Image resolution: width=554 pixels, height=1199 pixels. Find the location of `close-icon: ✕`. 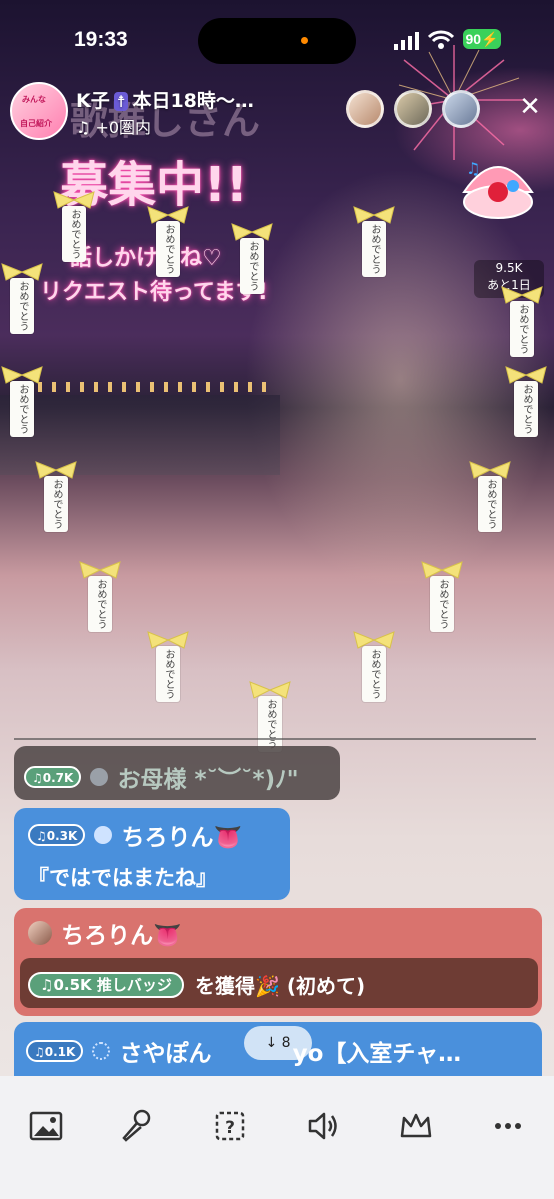

close-icon: ✕ is located at coordinates (530, 107).